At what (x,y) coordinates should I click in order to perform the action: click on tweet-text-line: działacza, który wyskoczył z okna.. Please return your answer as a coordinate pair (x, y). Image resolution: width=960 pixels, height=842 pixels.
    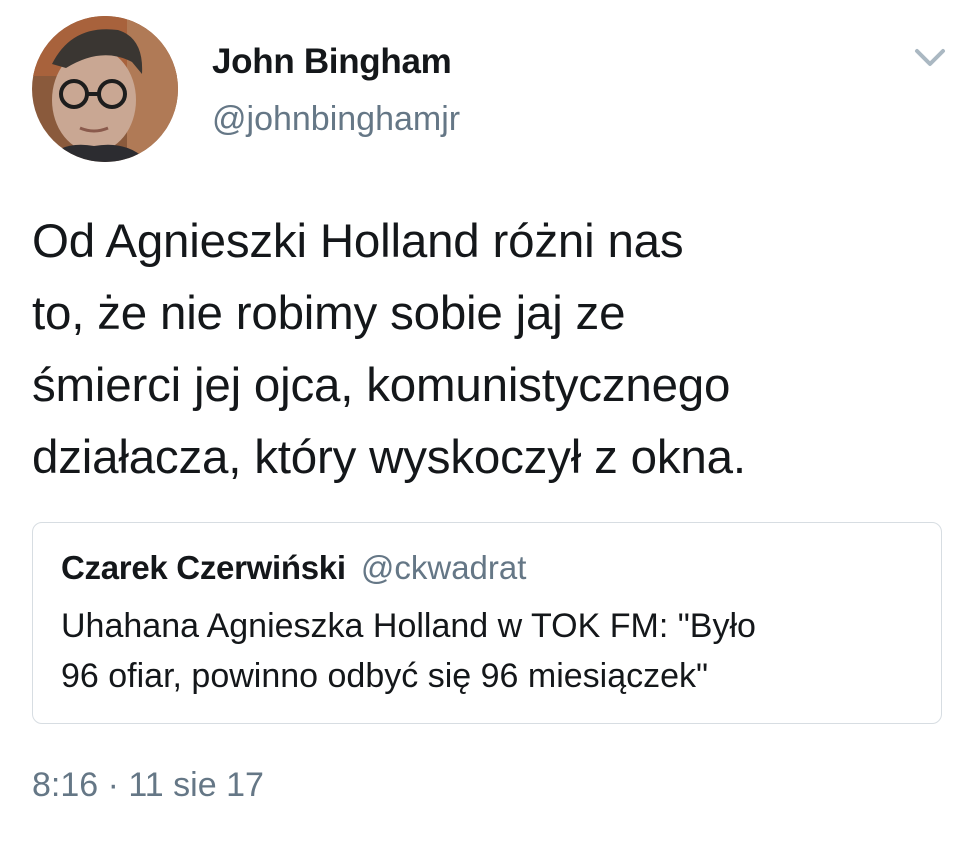
    Looking at the image, I should click on (389, 457).